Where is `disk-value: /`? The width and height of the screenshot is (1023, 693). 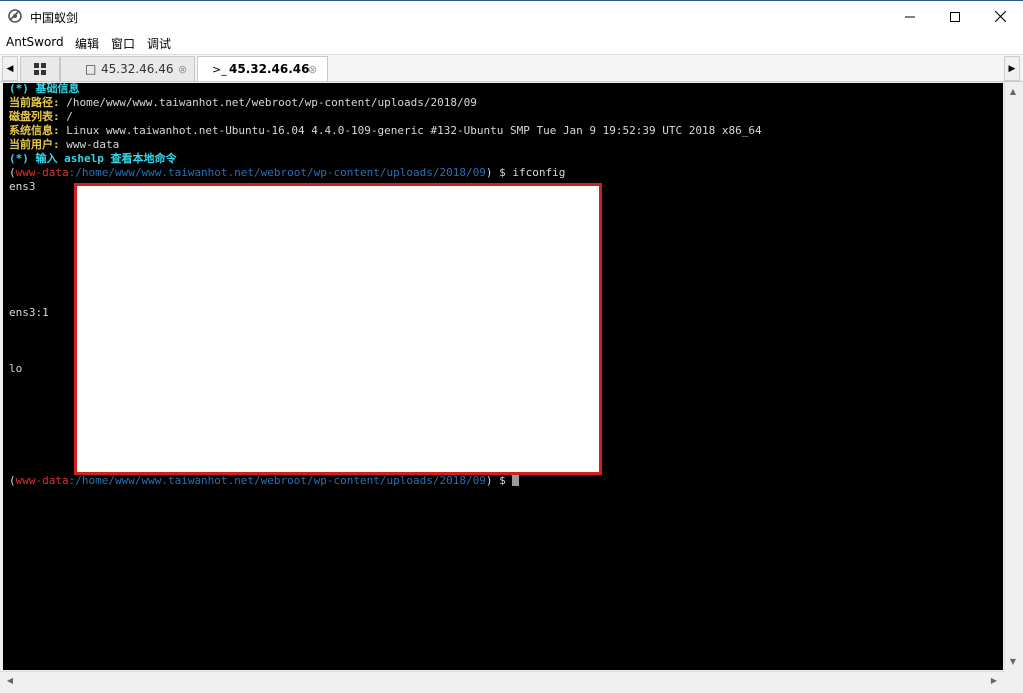
disk-value: / is located at coordinates (66, 116).